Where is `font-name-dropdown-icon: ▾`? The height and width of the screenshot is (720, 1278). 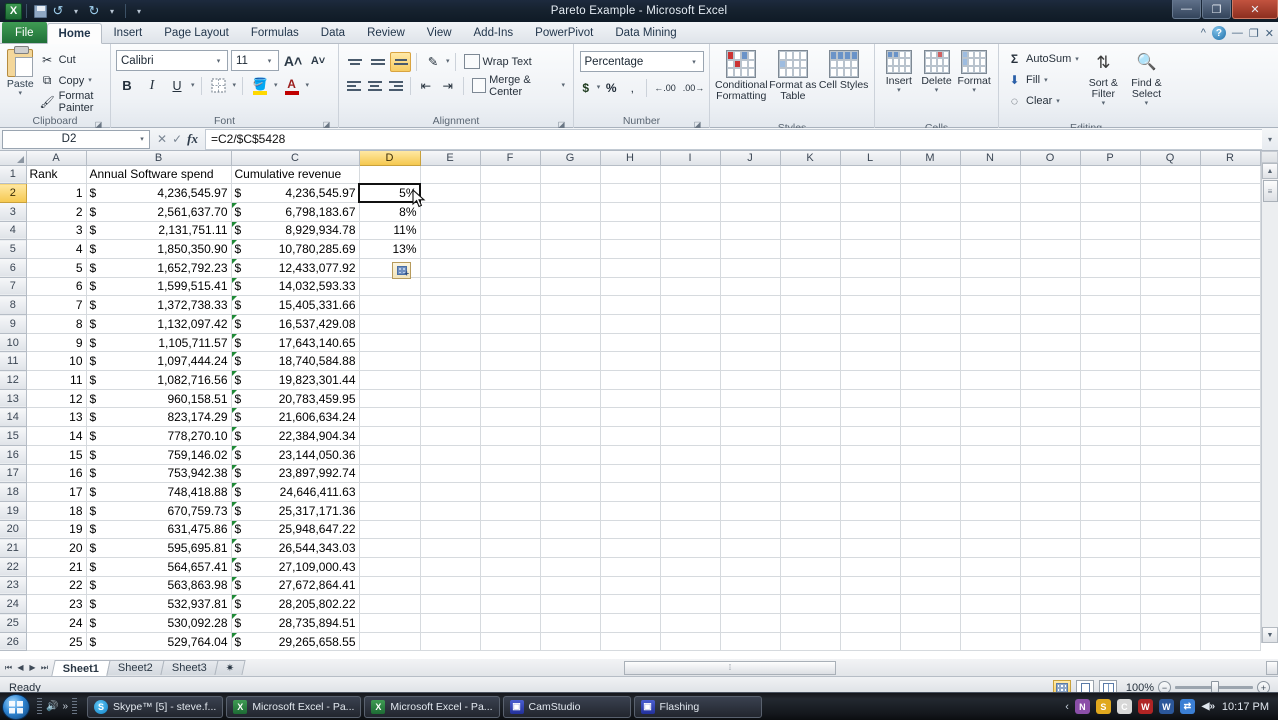 font-name-dropdown-icon: ▾ is located at coordinates (218, 61).